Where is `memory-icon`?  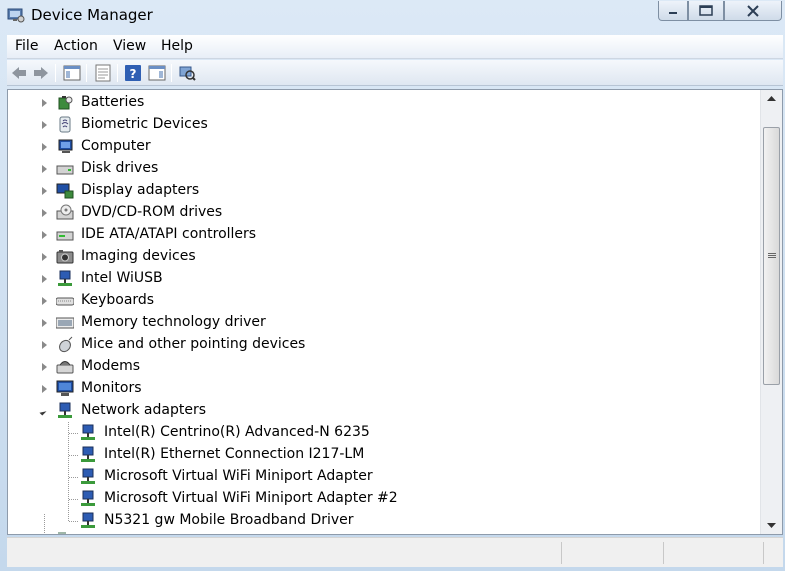 memory-icon is located at coordinates (65, 323).